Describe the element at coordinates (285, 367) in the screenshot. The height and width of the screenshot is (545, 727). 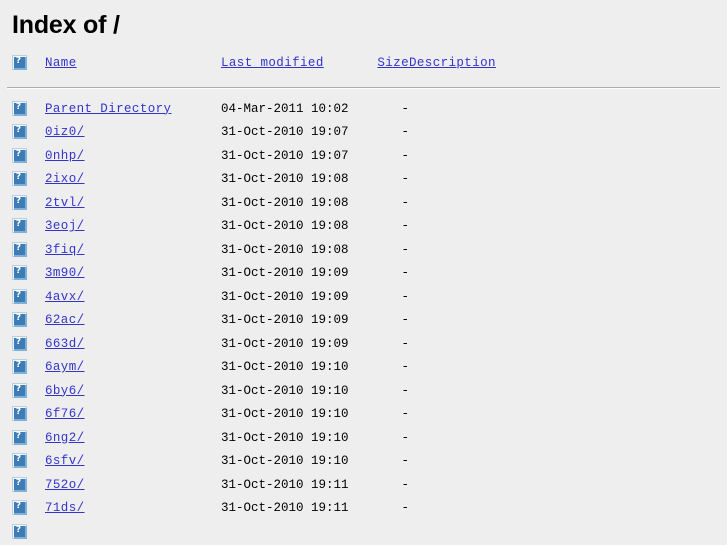
I see `row-date-cell: 31-Oct-2010 19:10` at that location.